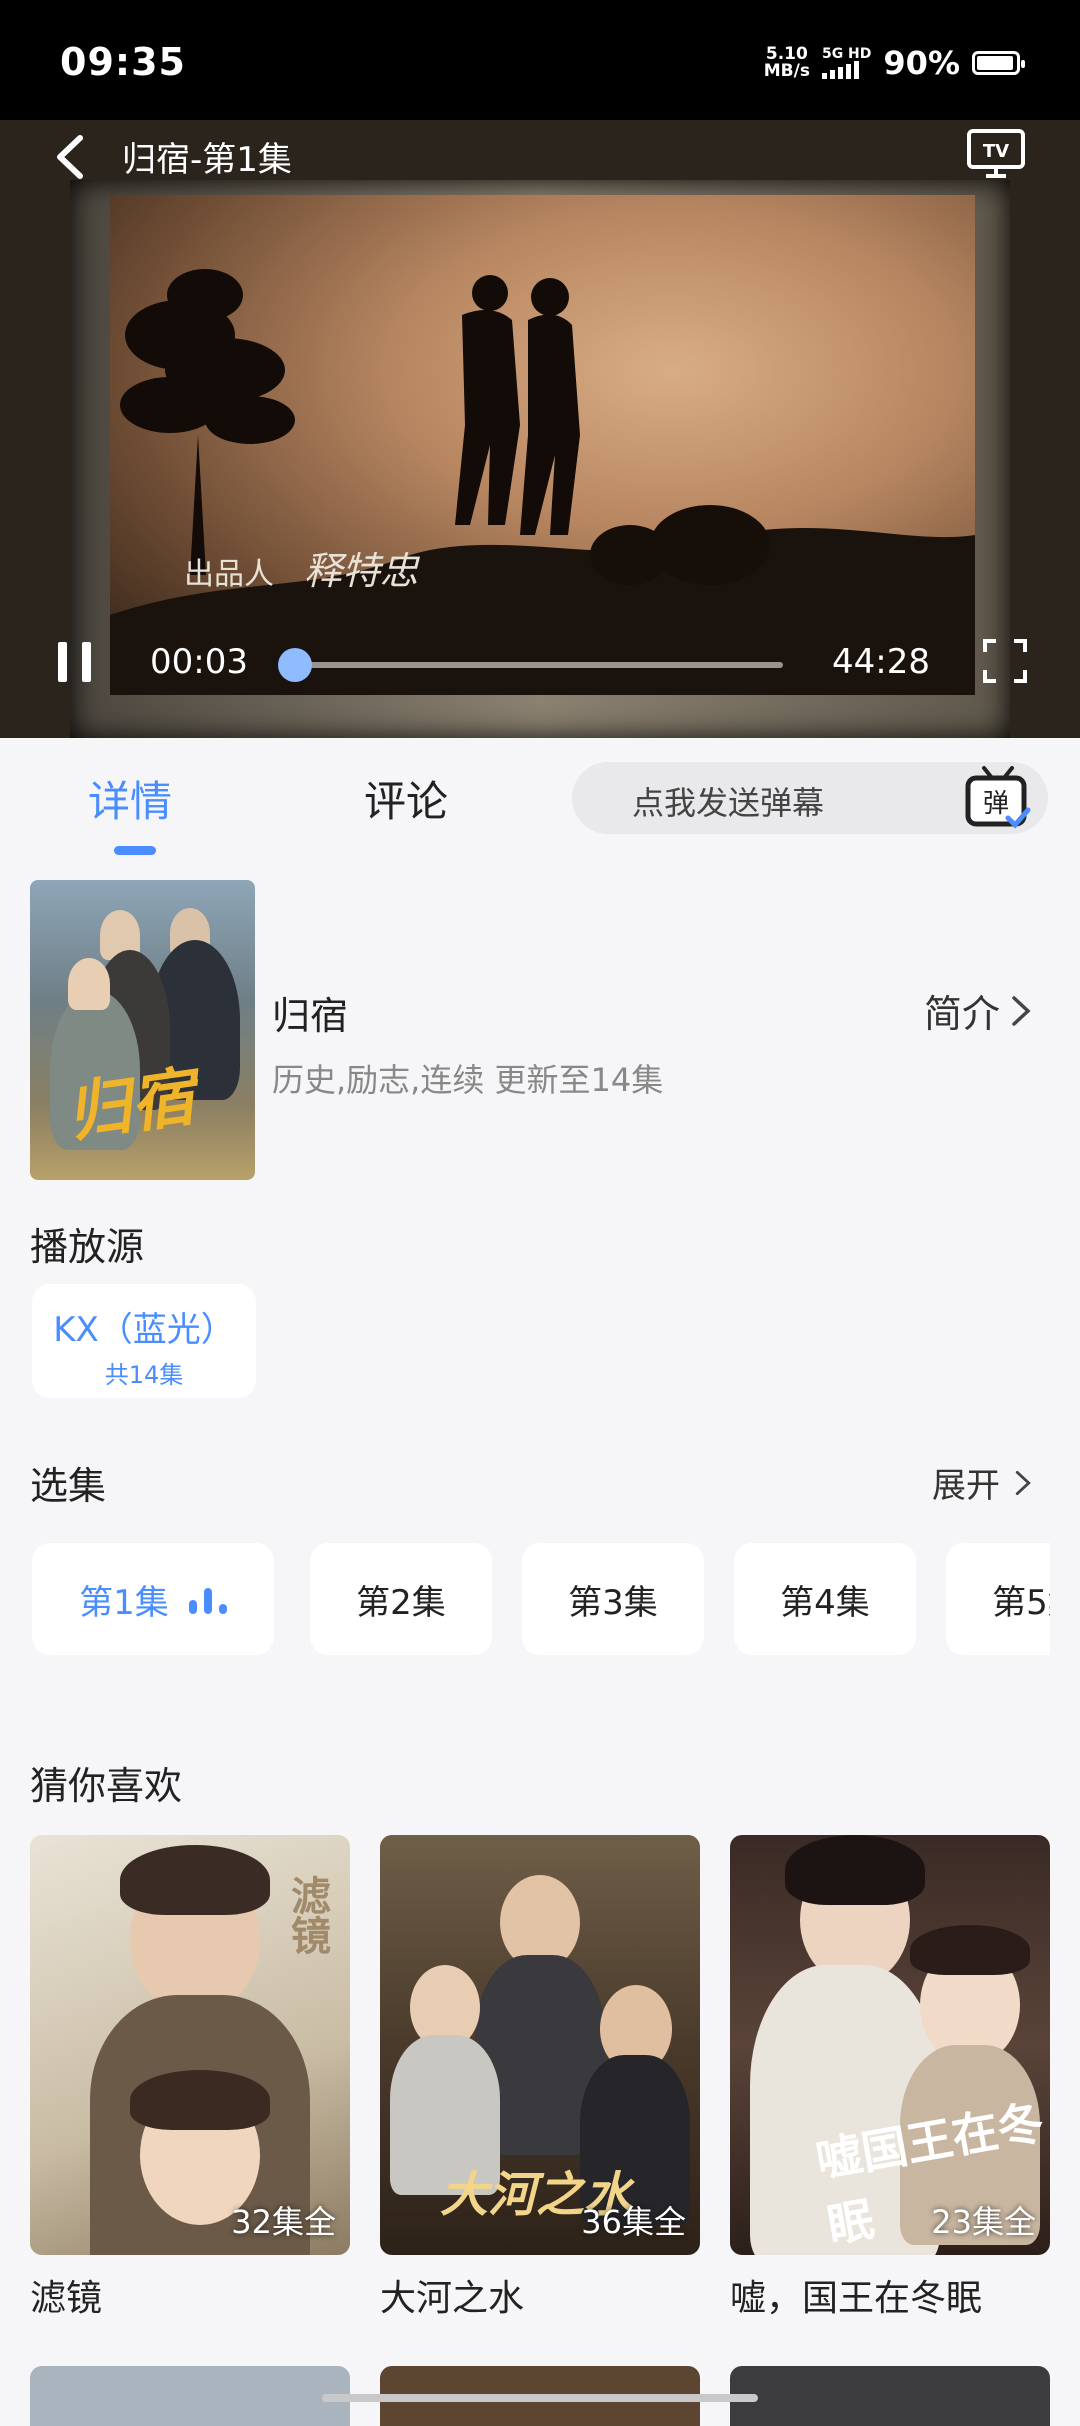 Image resolution: width=1080 pixels, height=2426 pixels. Describe the element at coordinates (787, 63) in the screenshot. I see `net-speed: 5.10 MB/s` at that location.